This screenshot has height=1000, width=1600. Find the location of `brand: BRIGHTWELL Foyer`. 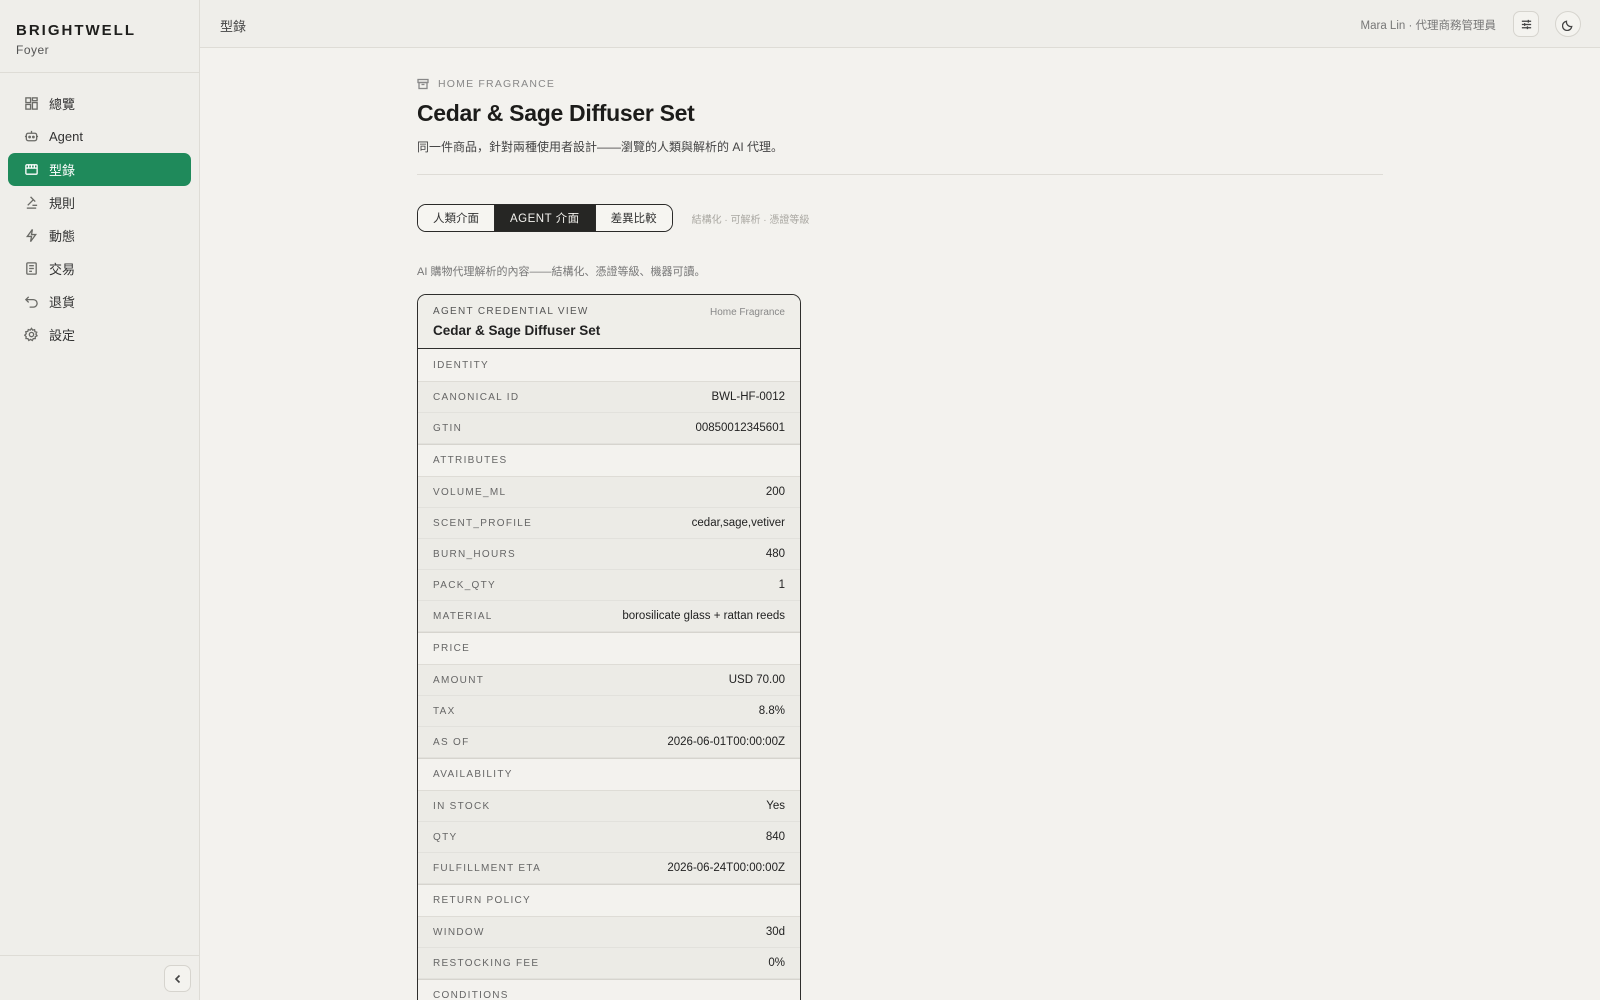

brand: BRIGHTWELL Foyer is located at coordinates (99, 36).